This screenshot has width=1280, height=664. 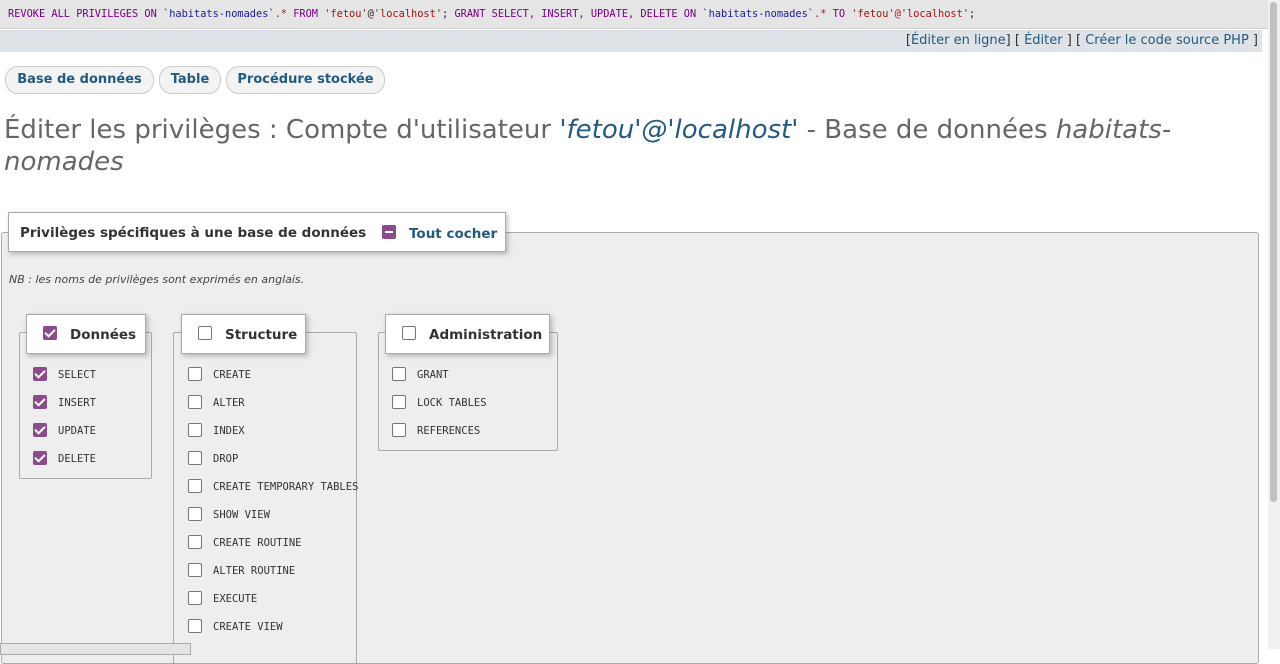 What do you see at coordinates (575, 14) in the screenshot?
I see `sql-grant-keyword: GRANT SELECT, INSERT, UPDATE, DELETE ON` at bounding box center [575, 14].